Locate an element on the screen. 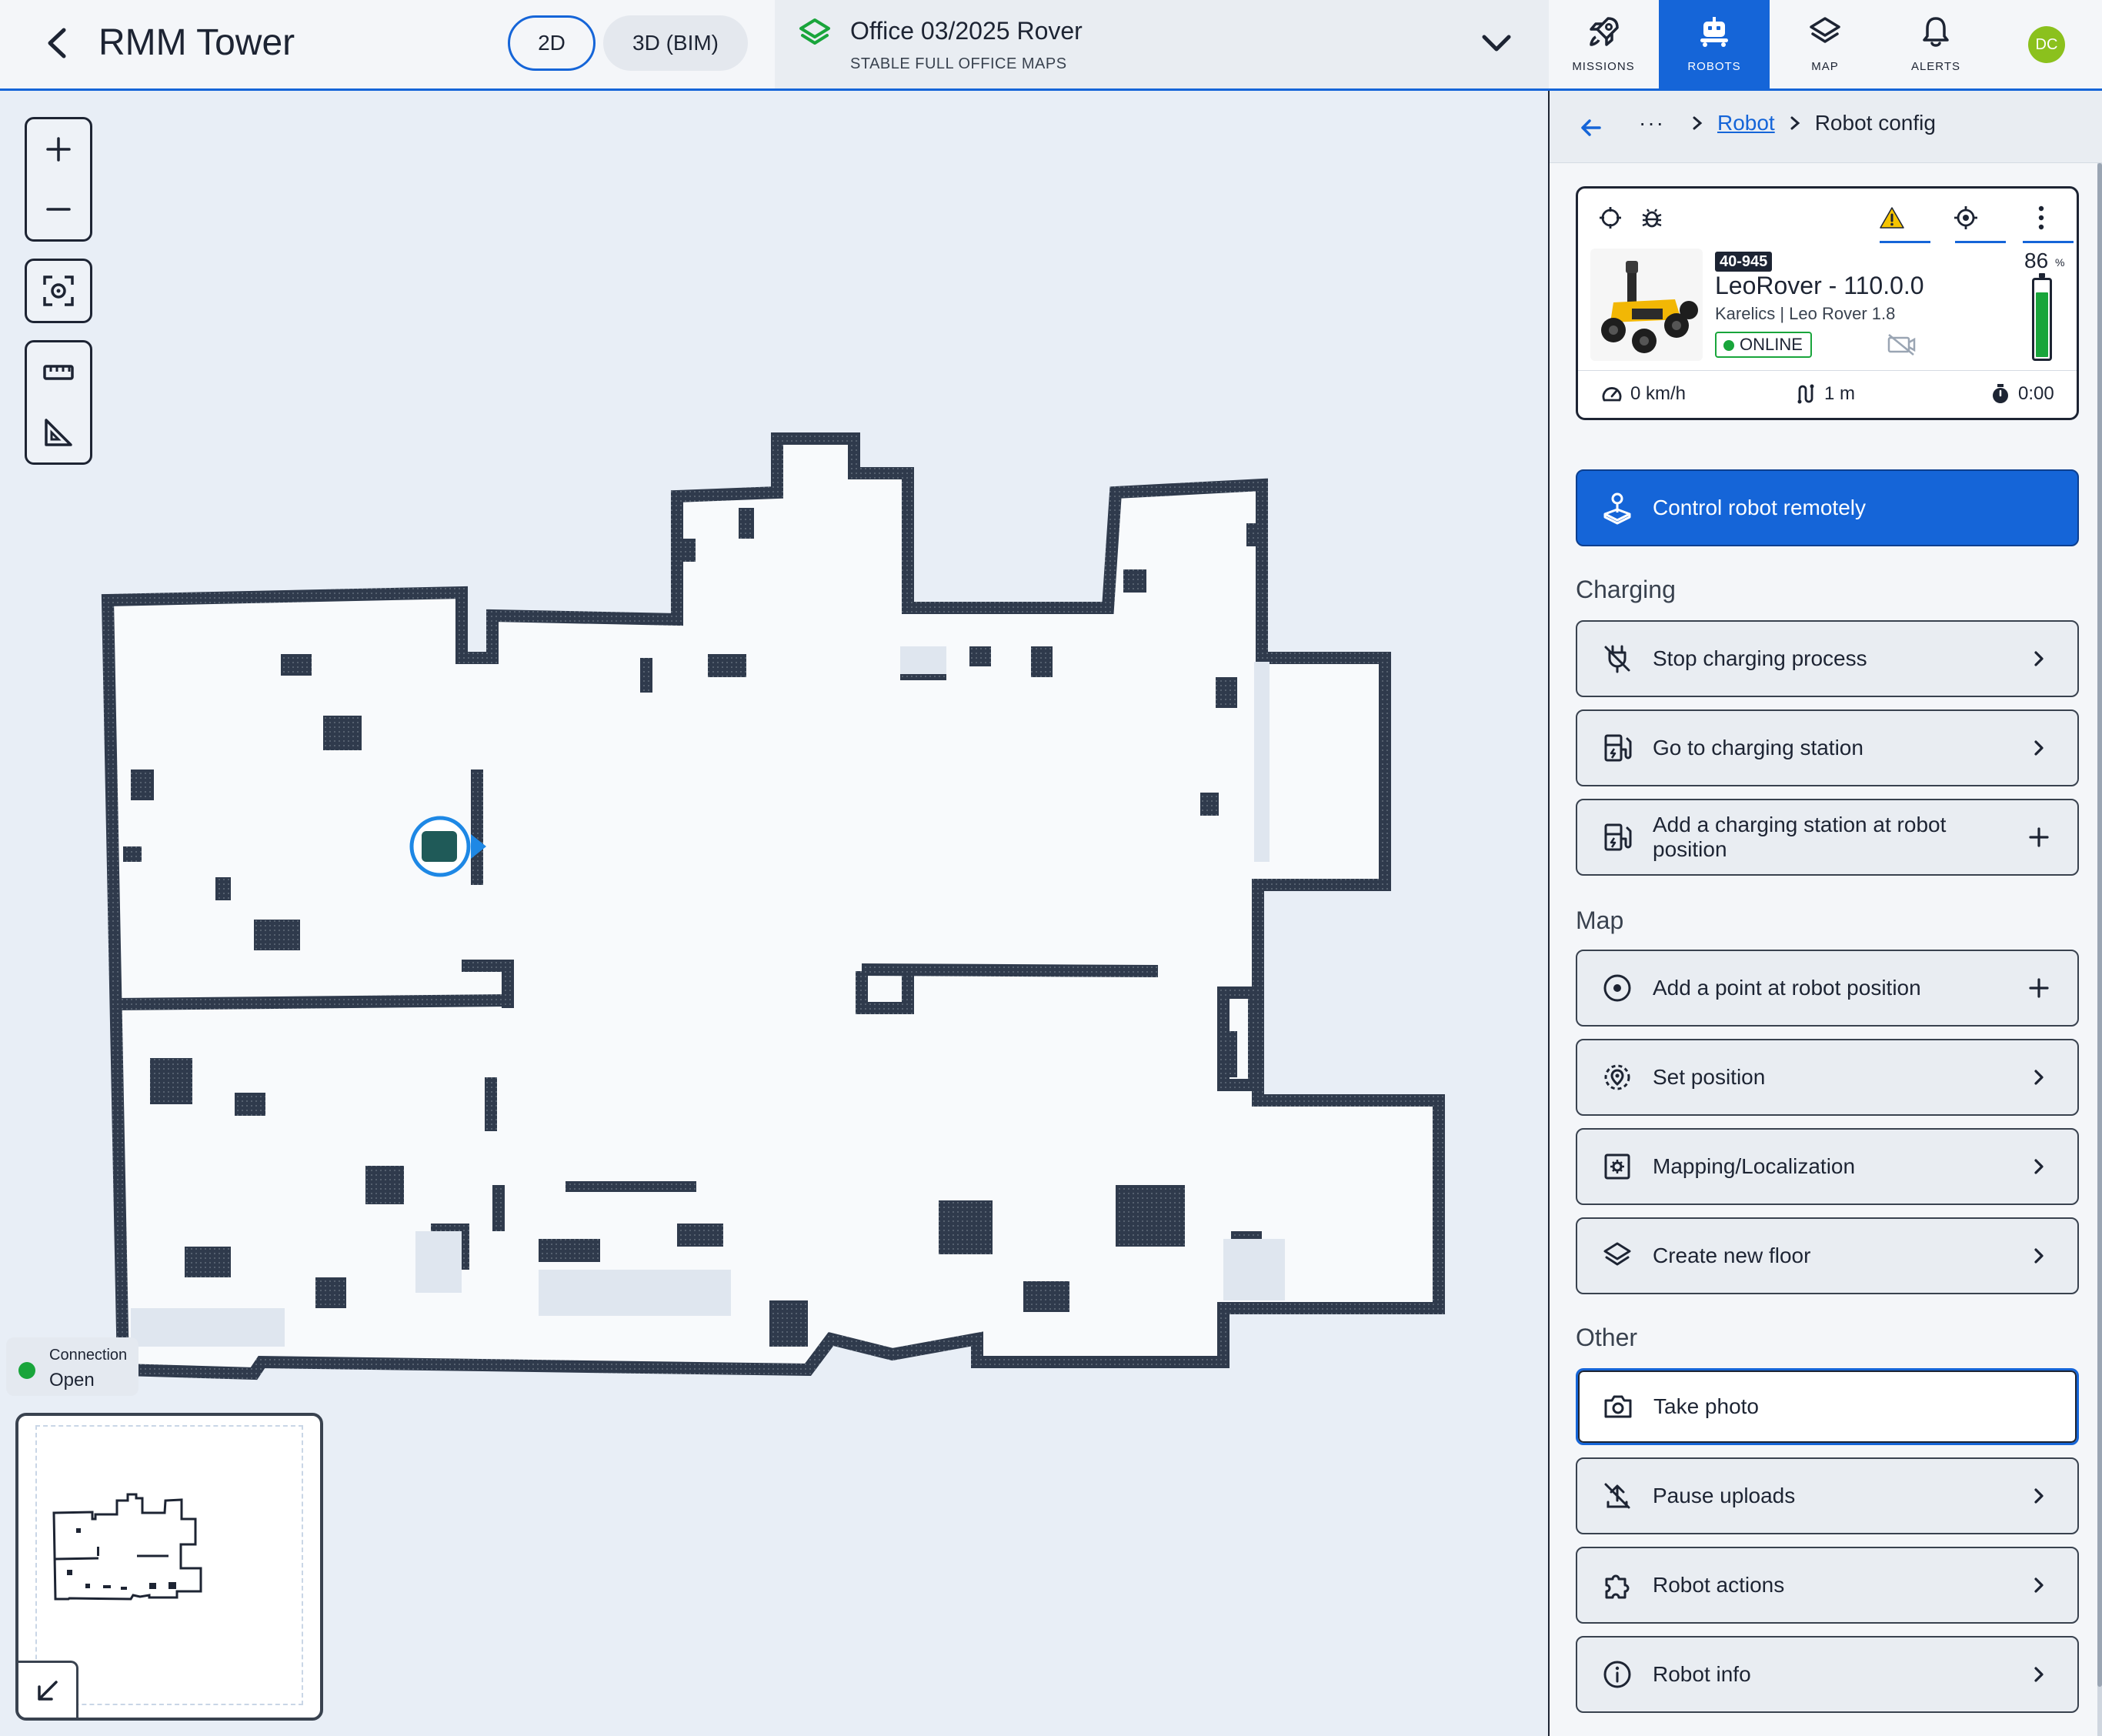  take-photo-button: Take photo is located at coordinates (1828, 1406).